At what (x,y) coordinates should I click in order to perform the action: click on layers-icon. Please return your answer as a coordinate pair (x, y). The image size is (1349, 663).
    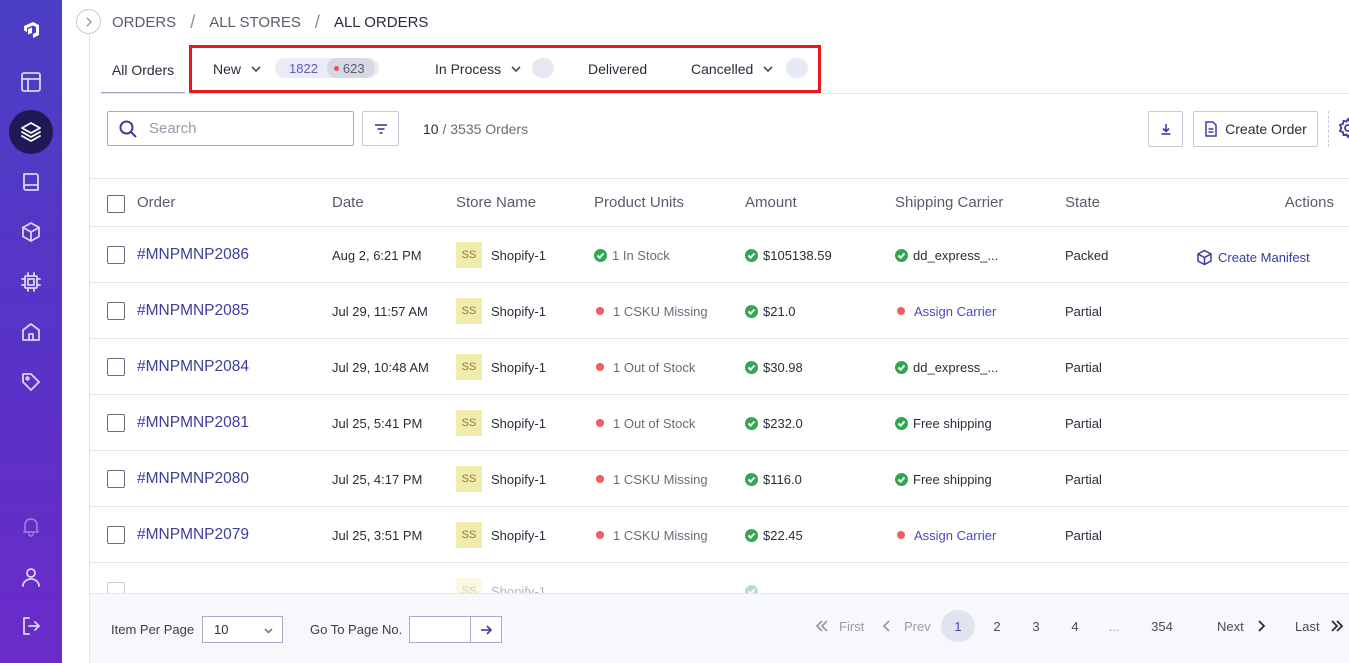
    Looking at the image, I should click on (31, 132).